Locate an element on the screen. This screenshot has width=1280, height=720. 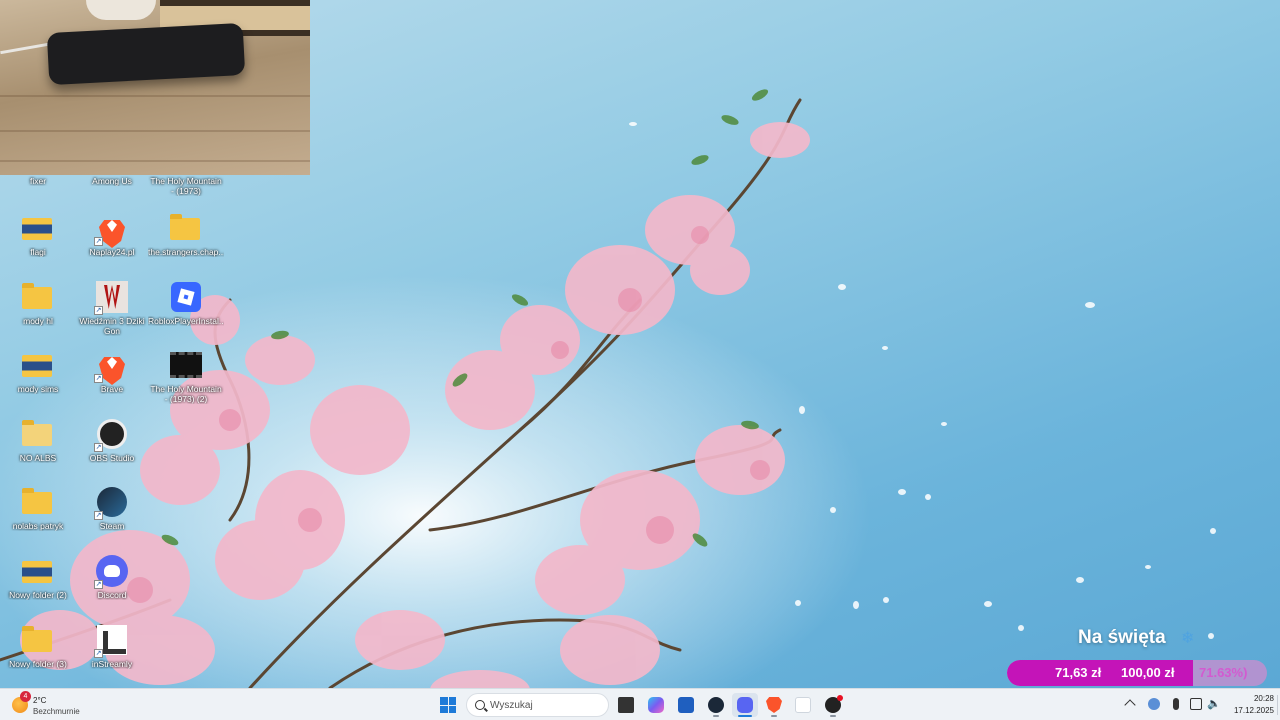
chevron-up-icon is located at coordinates (1130, 705).